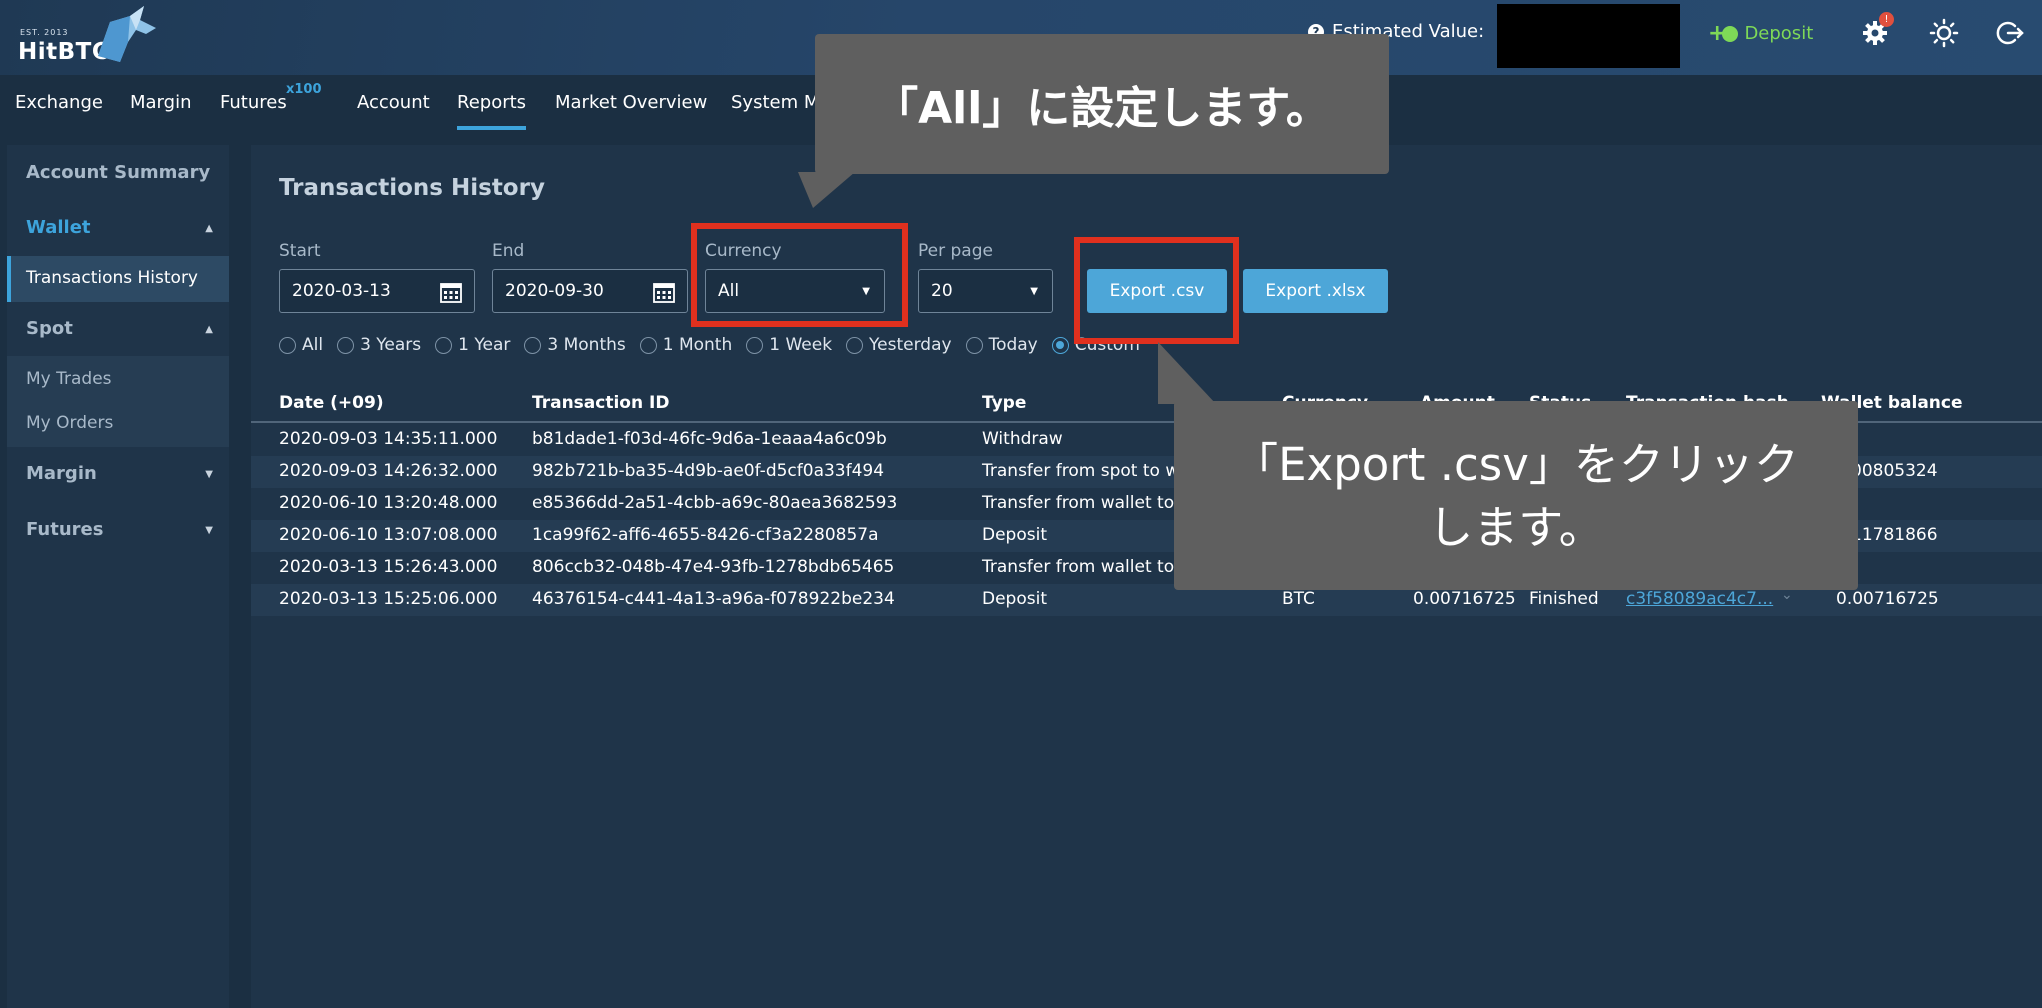 The height and width of the screenshot is (1008, 2042). I want to click on logout-icon, so click(2010, 33).